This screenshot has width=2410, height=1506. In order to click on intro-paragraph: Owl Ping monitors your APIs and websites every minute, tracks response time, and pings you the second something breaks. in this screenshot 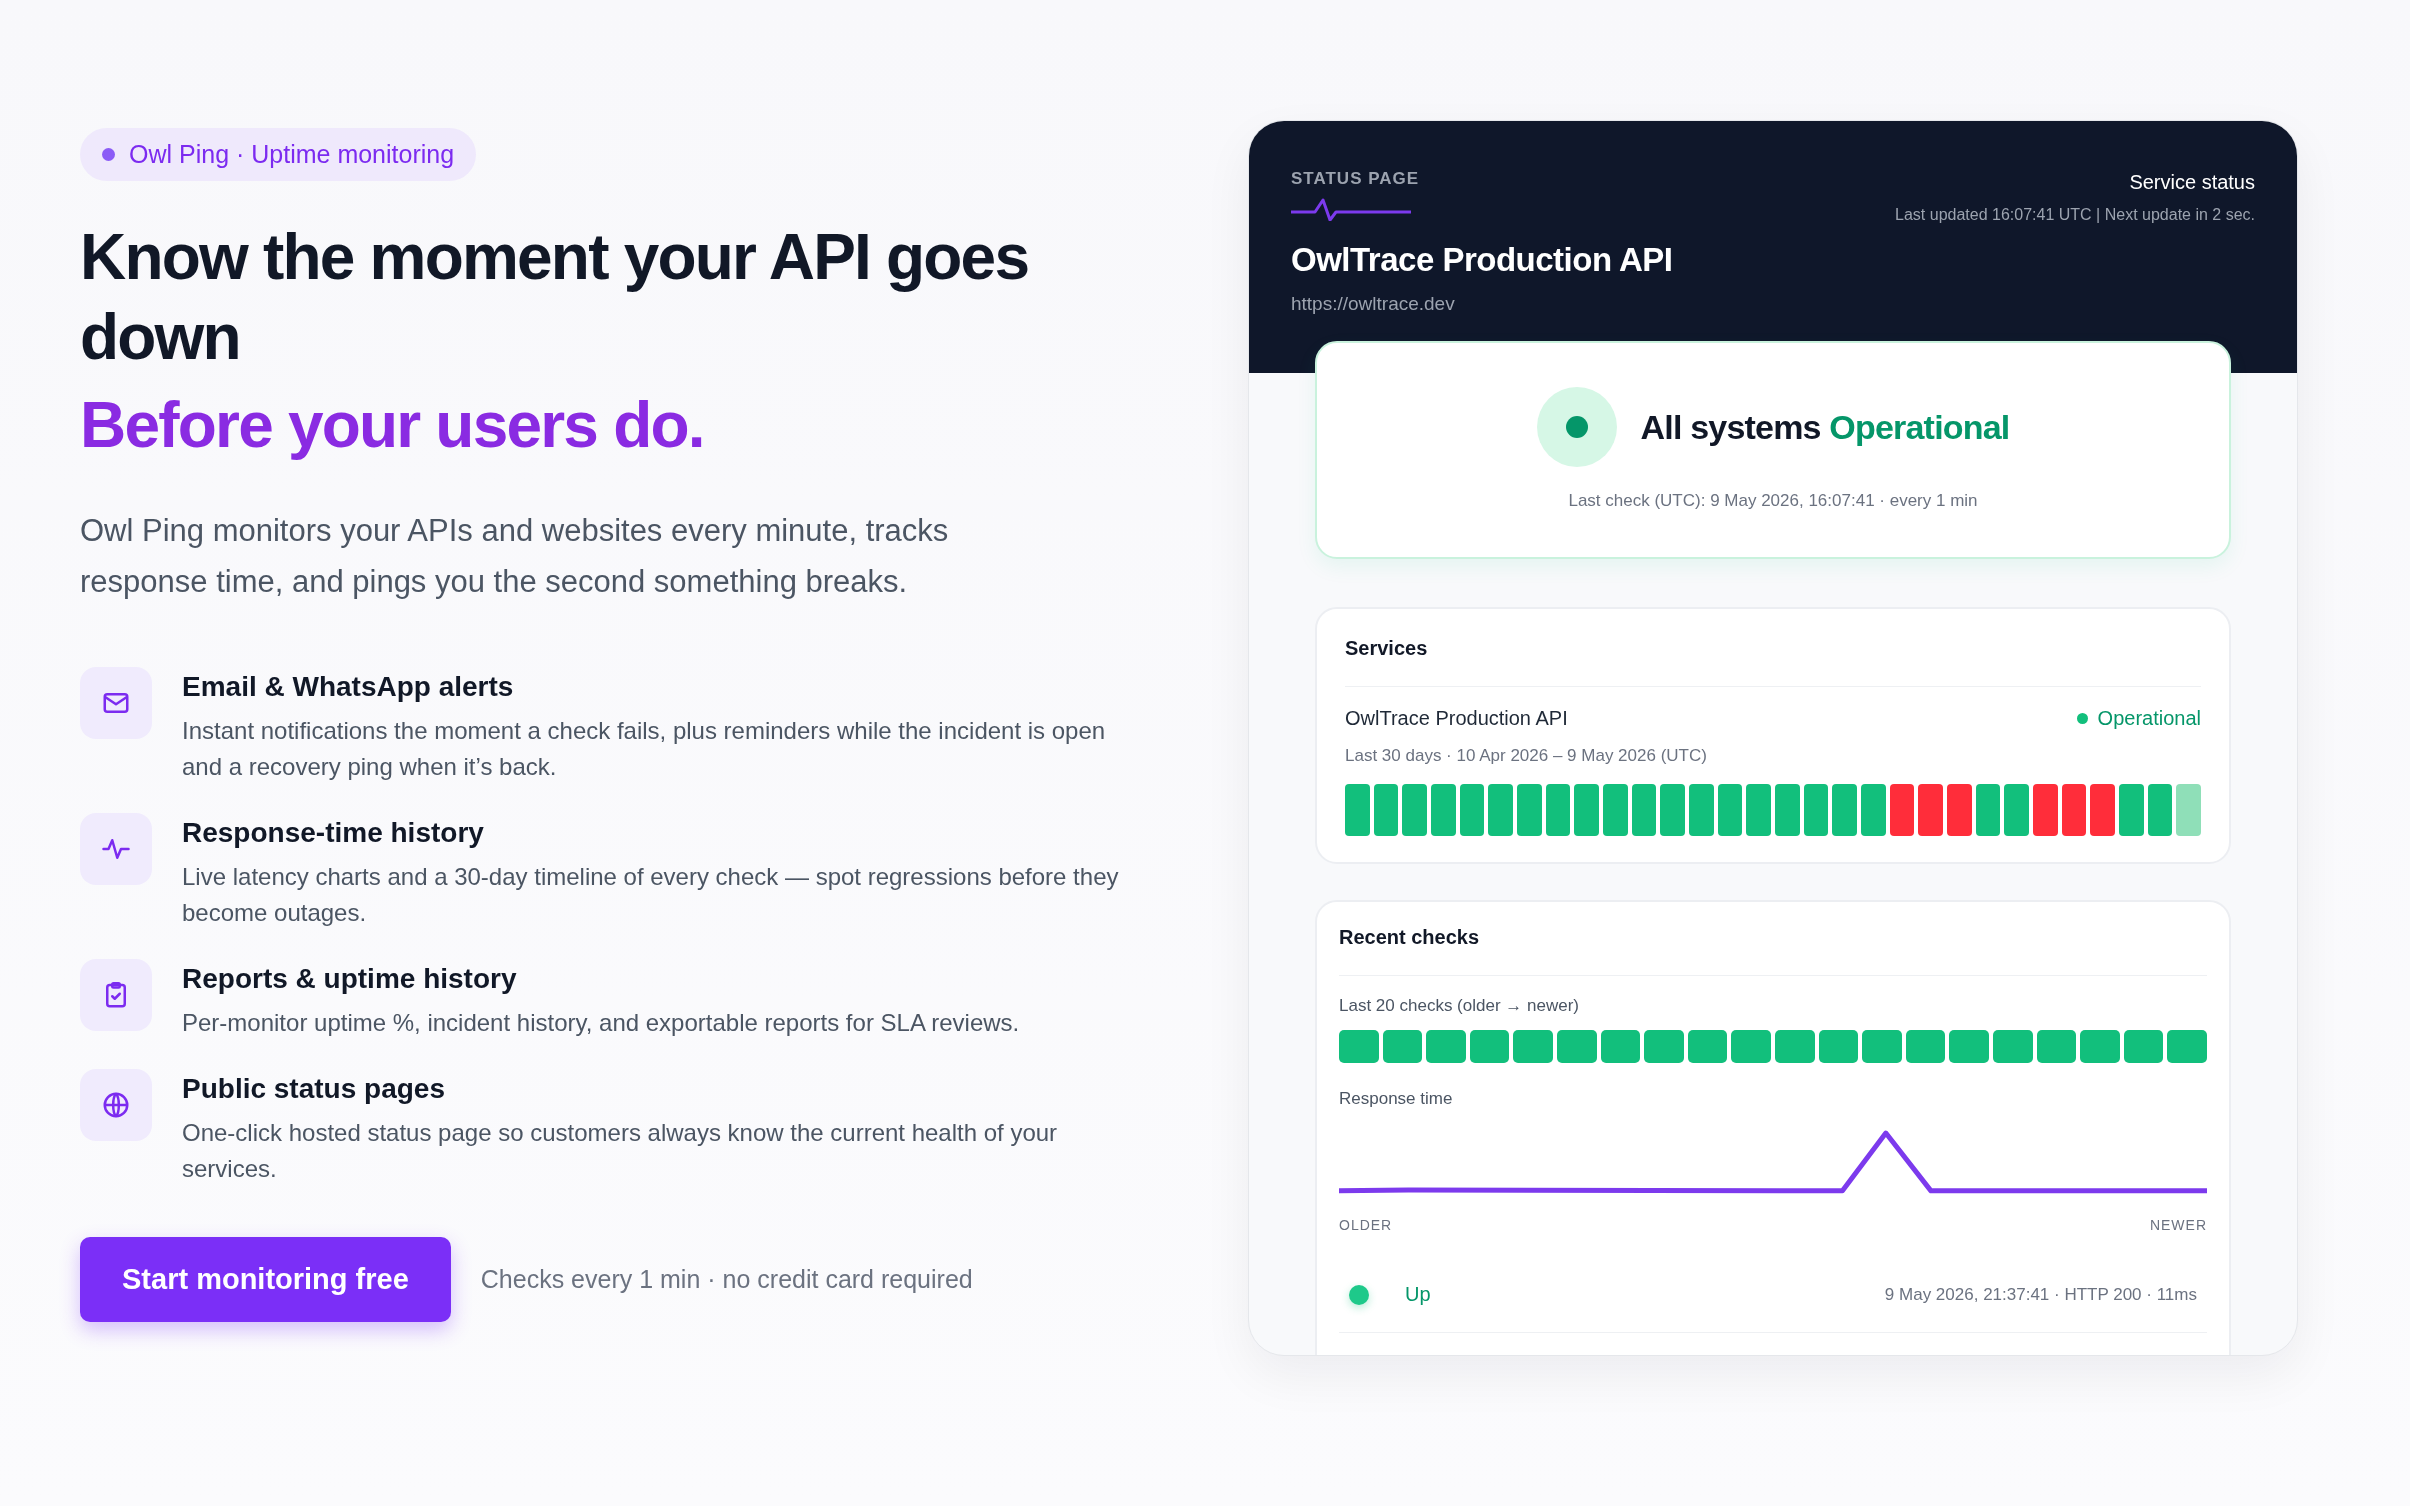, I will do `click(515, 556)`.